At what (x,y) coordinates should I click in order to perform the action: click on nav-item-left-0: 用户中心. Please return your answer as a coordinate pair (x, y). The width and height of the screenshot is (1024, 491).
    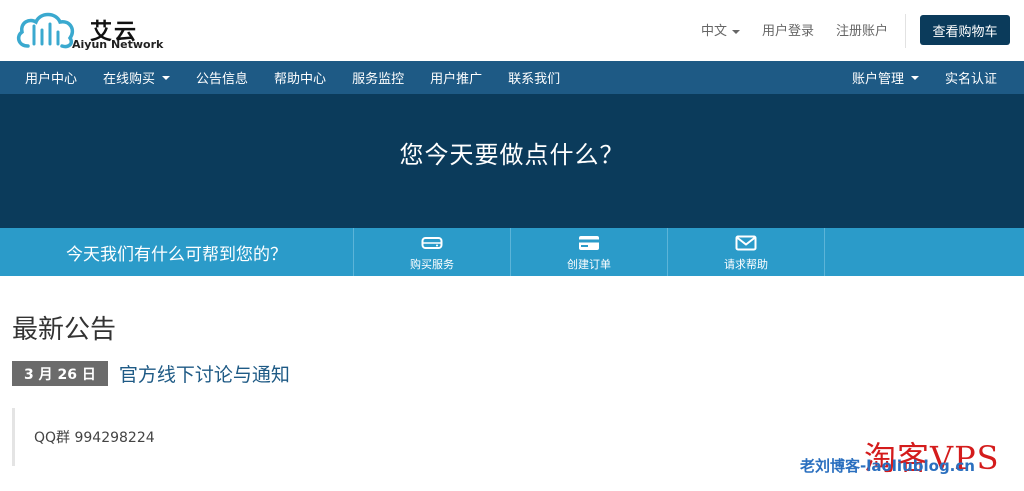
    Looking at the image, I should click on (51, 77).